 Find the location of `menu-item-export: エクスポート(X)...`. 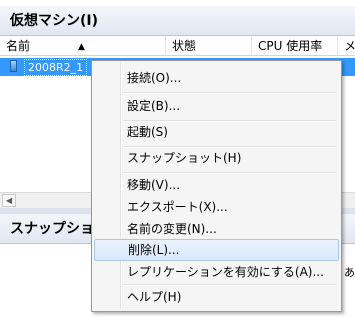

menu-item-export: エクスポート(X)... is located at coordinates (216, 207).